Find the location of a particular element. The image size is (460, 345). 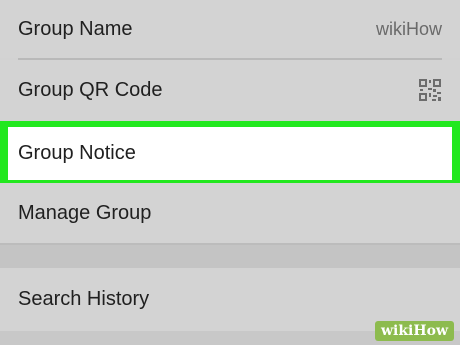

section-separator is located at coordinates (230, 255).